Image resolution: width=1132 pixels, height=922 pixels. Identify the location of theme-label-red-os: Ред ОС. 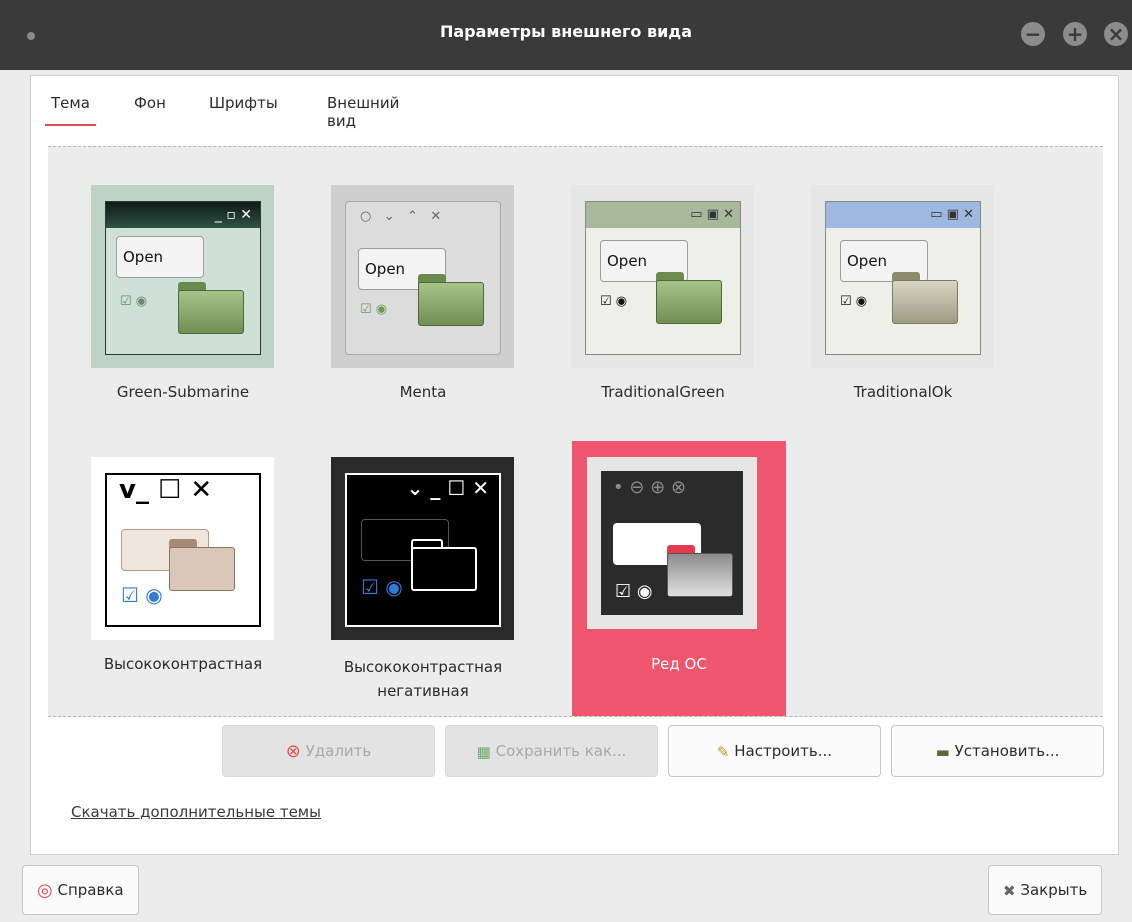
(679, 664).